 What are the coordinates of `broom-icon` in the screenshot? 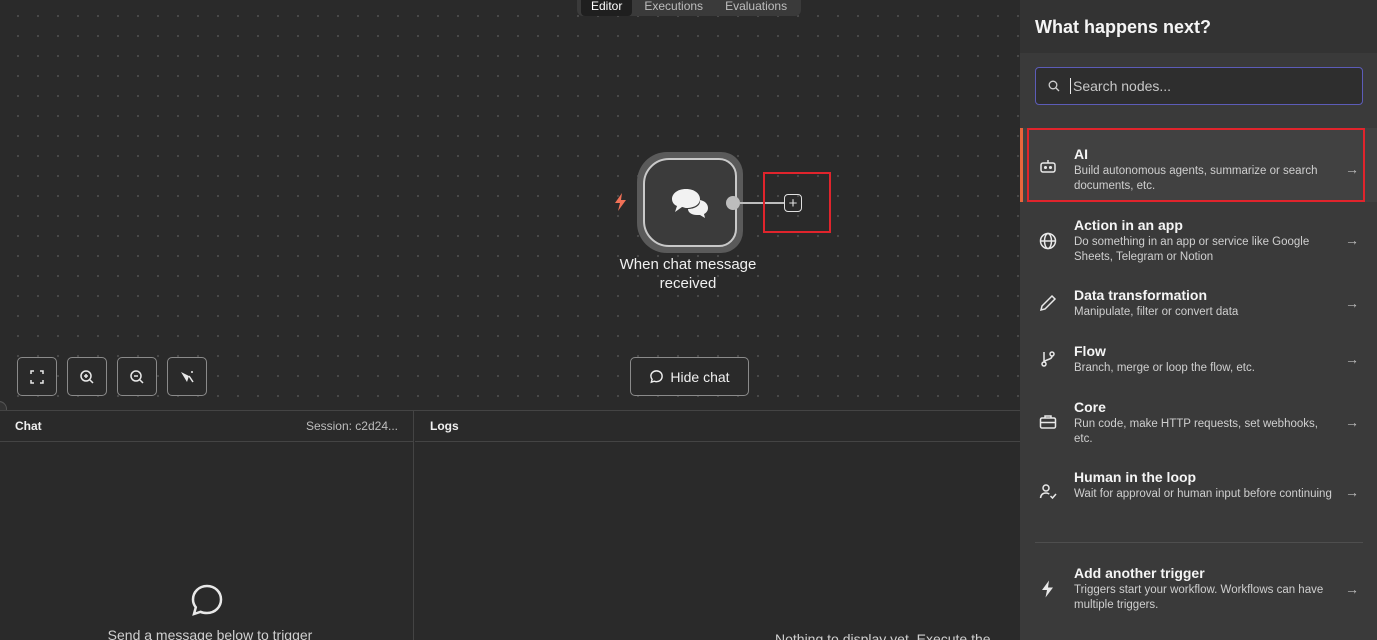 It's located at (187, 376).